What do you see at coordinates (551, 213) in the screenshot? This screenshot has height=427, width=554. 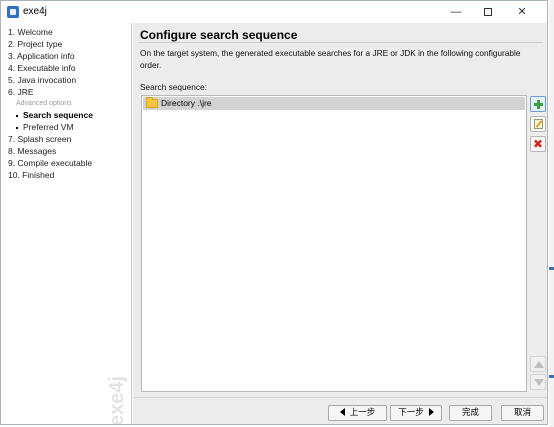 I see `background-window-edge` at bounding box center [551, 213].